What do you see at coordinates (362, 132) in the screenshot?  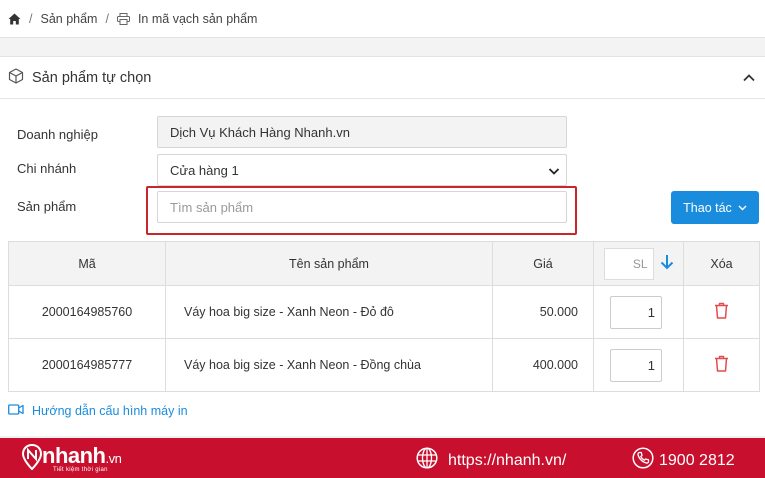 I see `company-field: Dịch Vụ Khách Hàng Nhanh.vn` at bounding box center [362, 132].